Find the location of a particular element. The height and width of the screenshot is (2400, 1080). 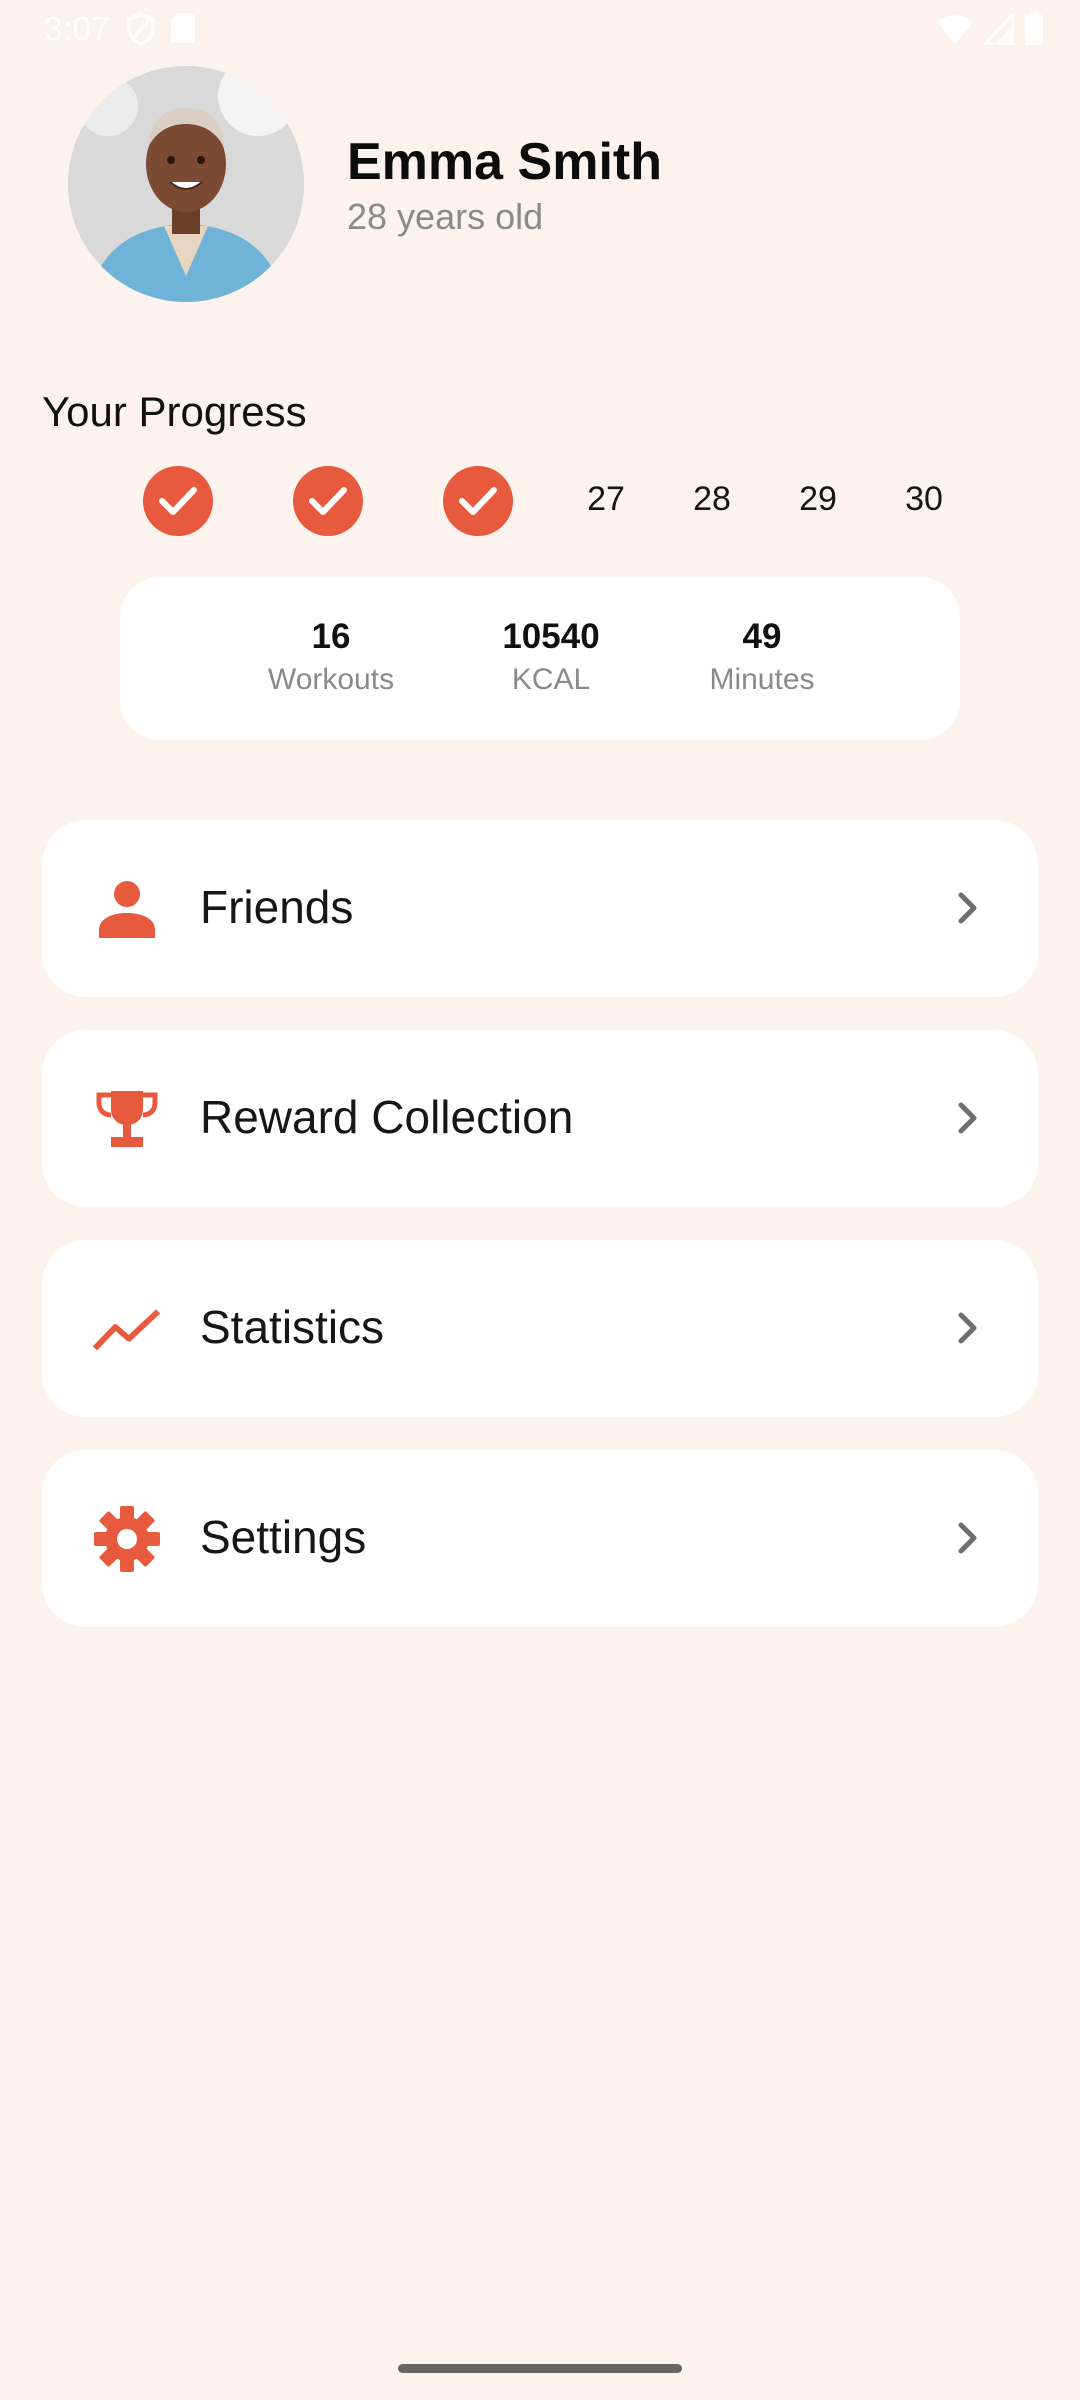

wifi-icon is located at coordinates (955, 31).